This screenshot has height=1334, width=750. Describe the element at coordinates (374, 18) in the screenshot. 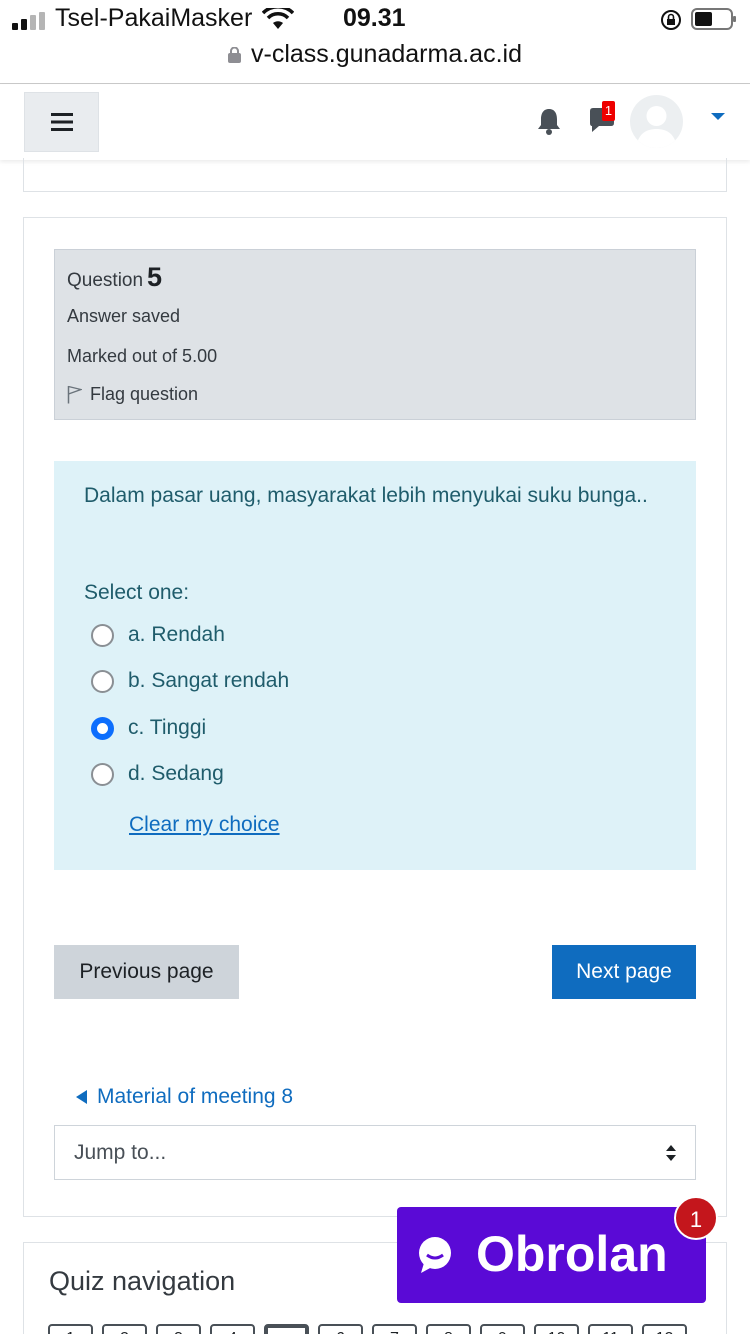

I see `status-time: 09.31` at that location.